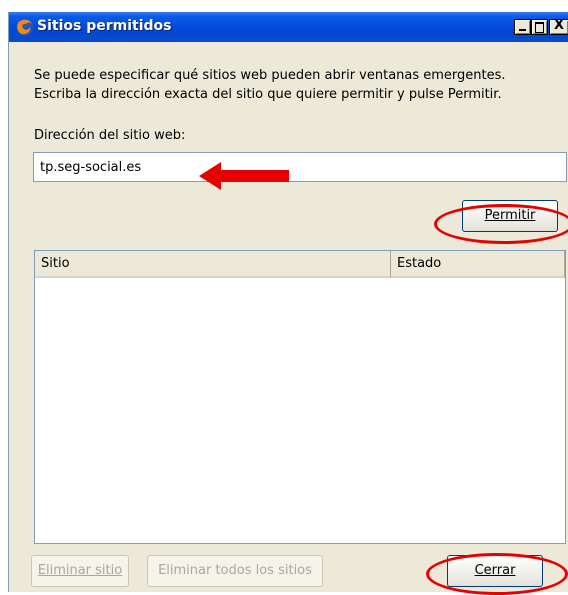 Image resolution: width=568 pixels, height=595 pixels. I want to click on address-label: Dirección del sitio web:, so click(110, 135).